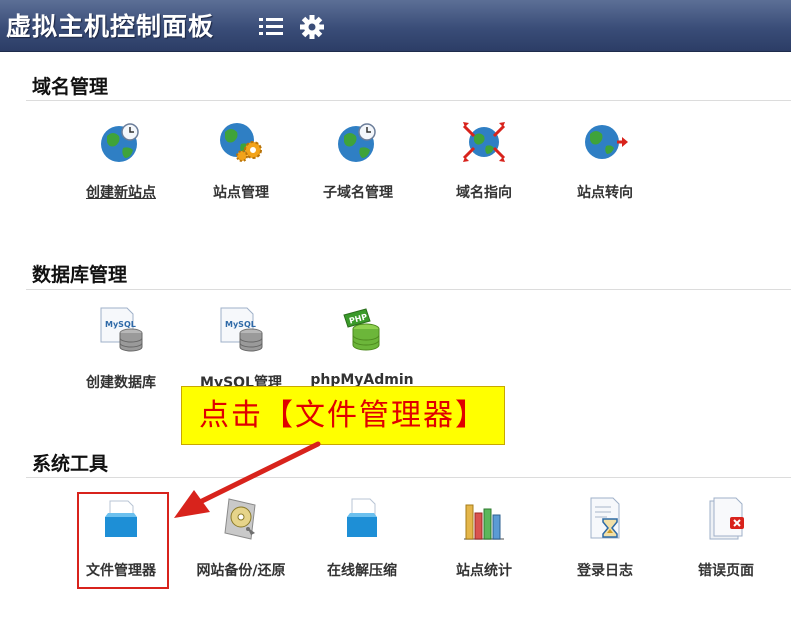  I want to click on app-title: 虚拟主机控制面板, so click(110, 26).